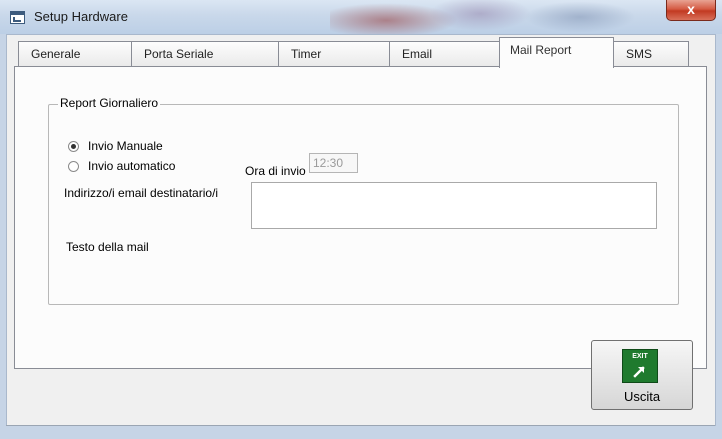 The image size is (722, 439). What do you see at coordinates (361, 17) in the screenshot?
I see `title-bar: Setup Hardware x` at bounding box center [361, 17].